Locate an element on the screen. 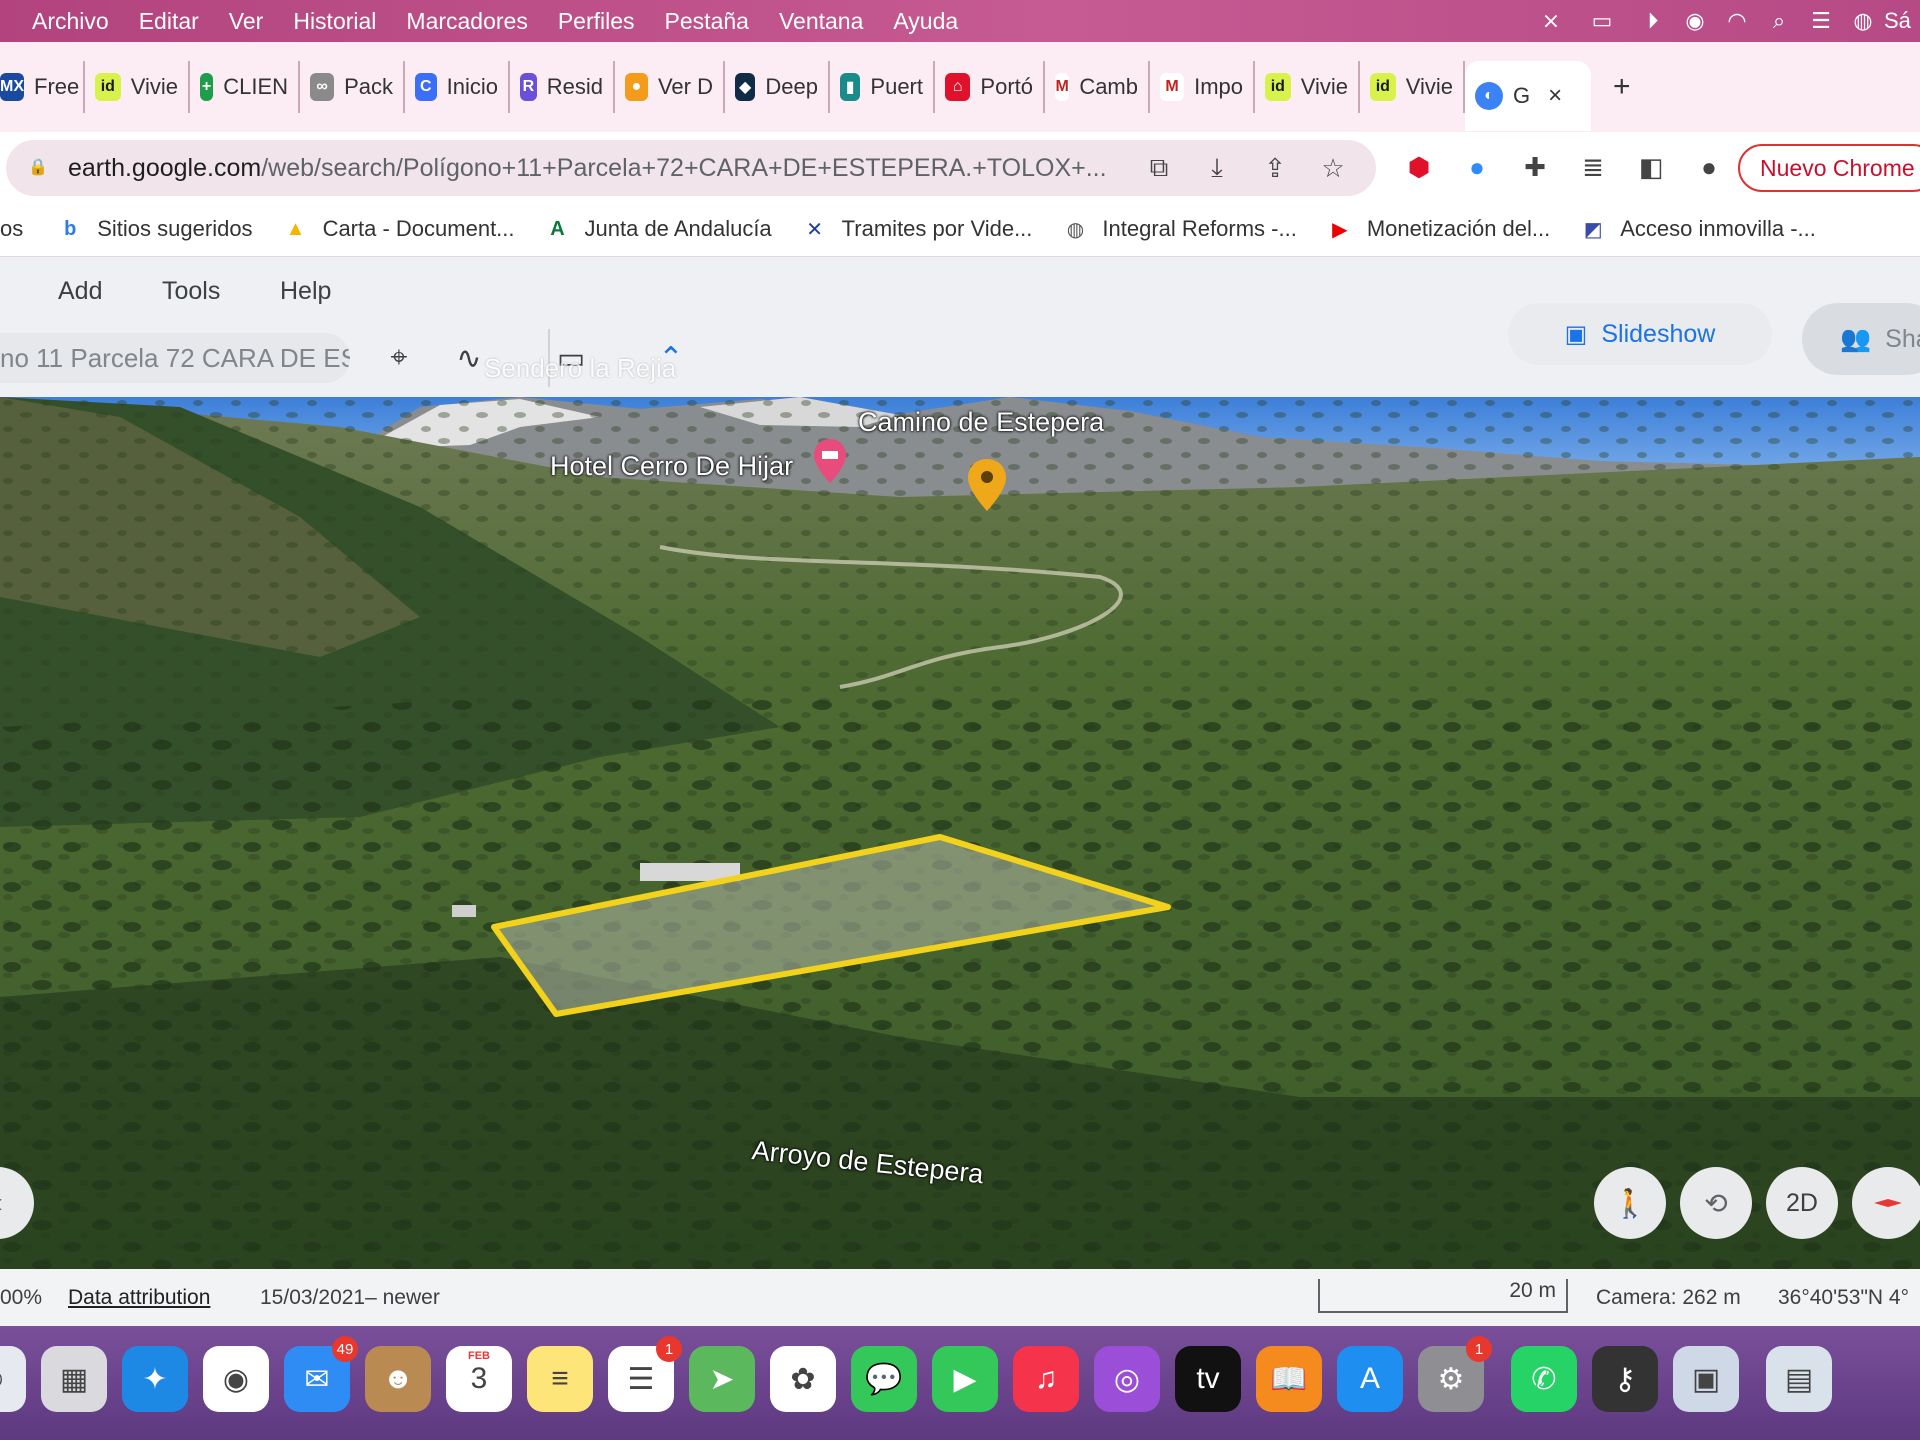 This screenshot has height=1440, width=1920. bluetooth-off-icon: ⨯ is located at coordinates (1551, 21).